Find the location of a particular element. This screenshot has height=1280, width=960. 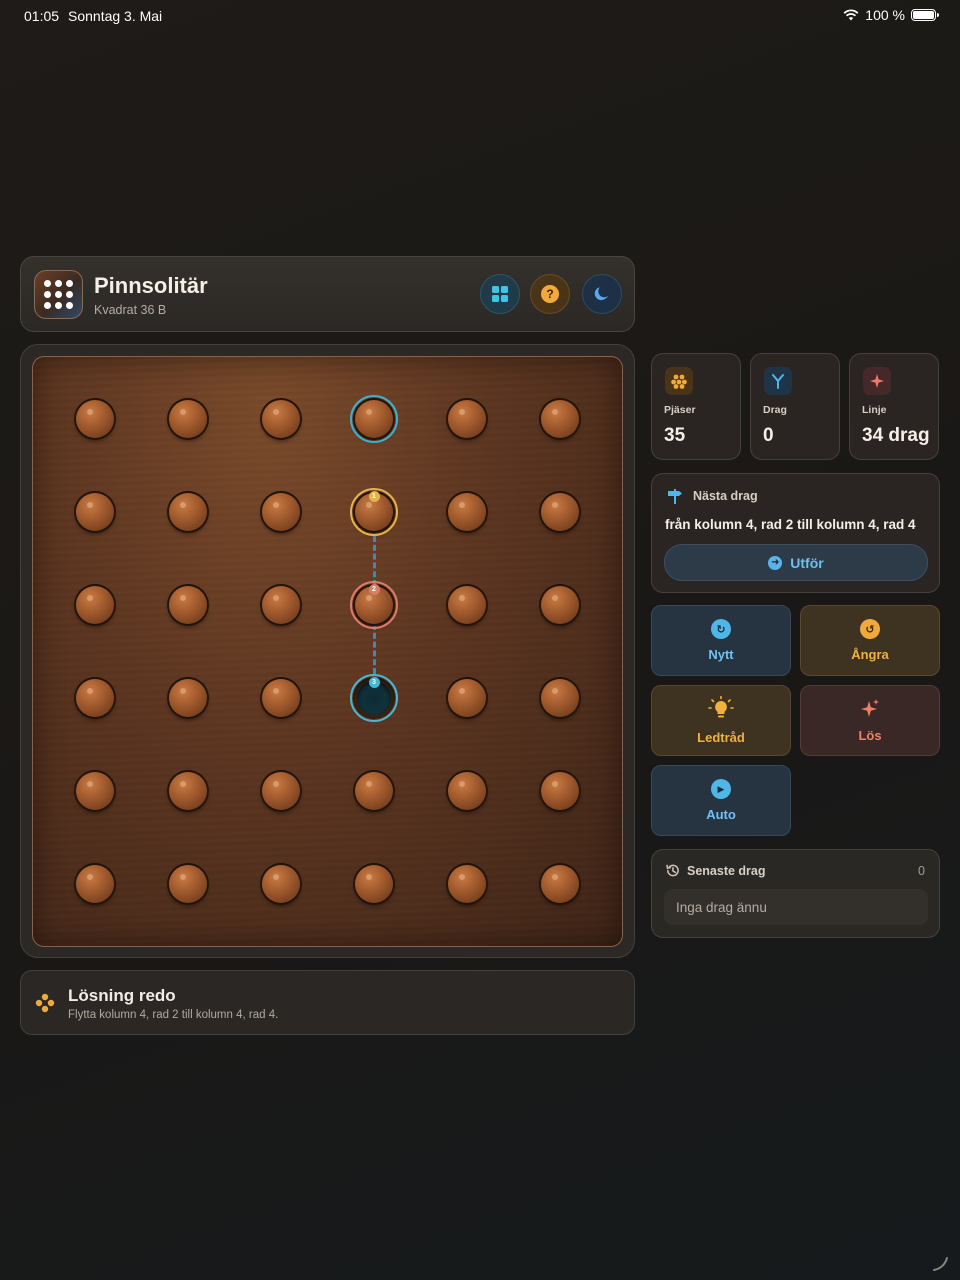

recent-title: Senaste drag is located at coordinates (726, 871).